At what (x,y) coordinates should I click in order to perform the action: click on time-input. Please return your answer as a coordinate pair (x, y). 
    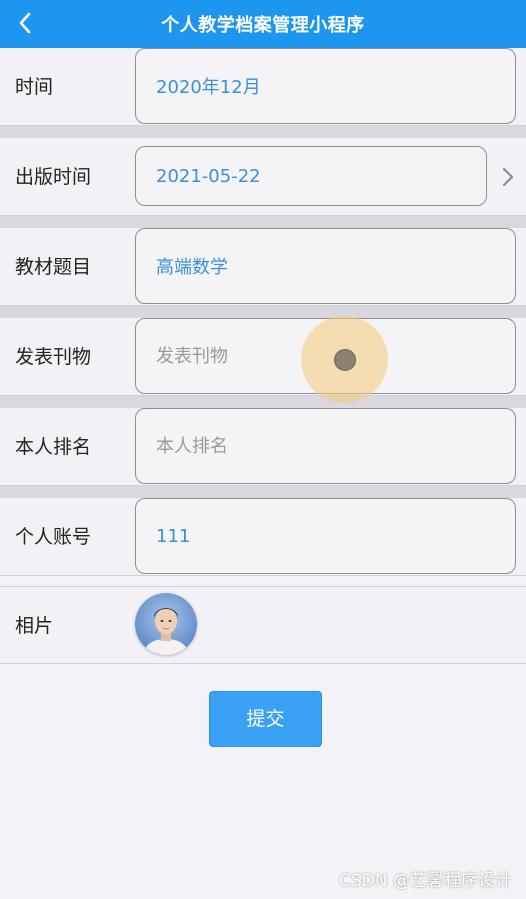
    Looking at the image, I should click on (325, 86).